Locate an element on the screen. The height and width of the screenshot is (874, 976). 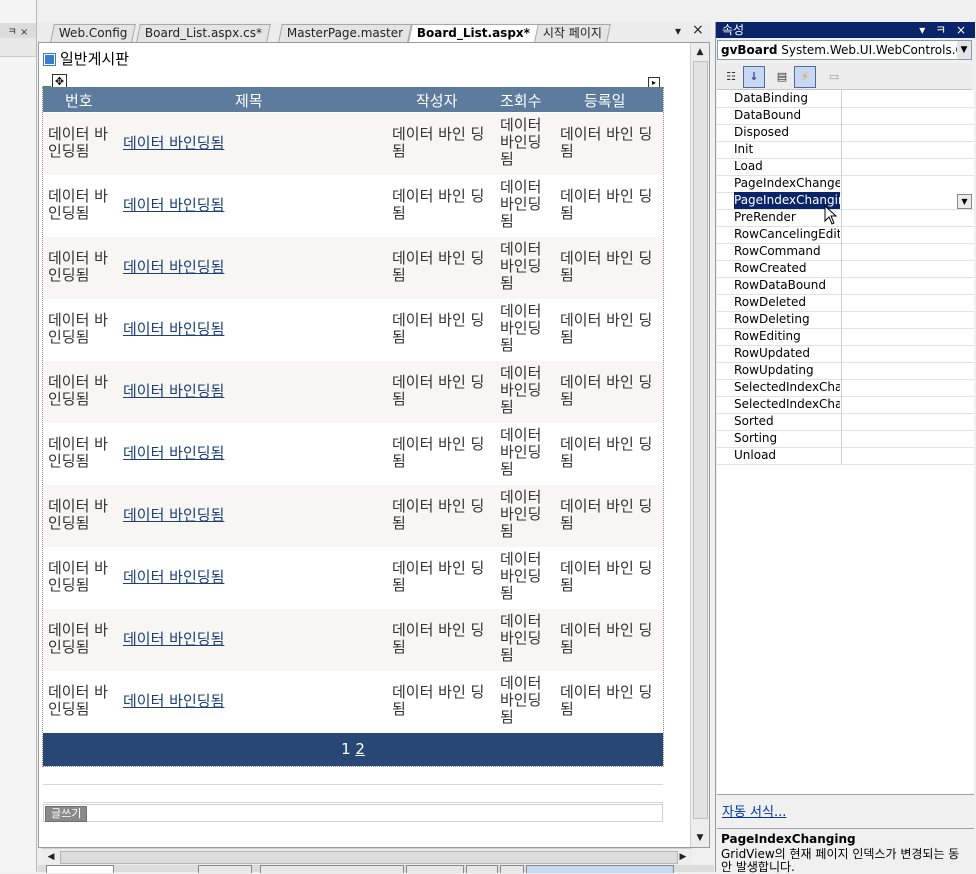
object-selector: gvBoard System.Web.UI.WebControls.Gr ▼ is located at coordinates (844, 50).